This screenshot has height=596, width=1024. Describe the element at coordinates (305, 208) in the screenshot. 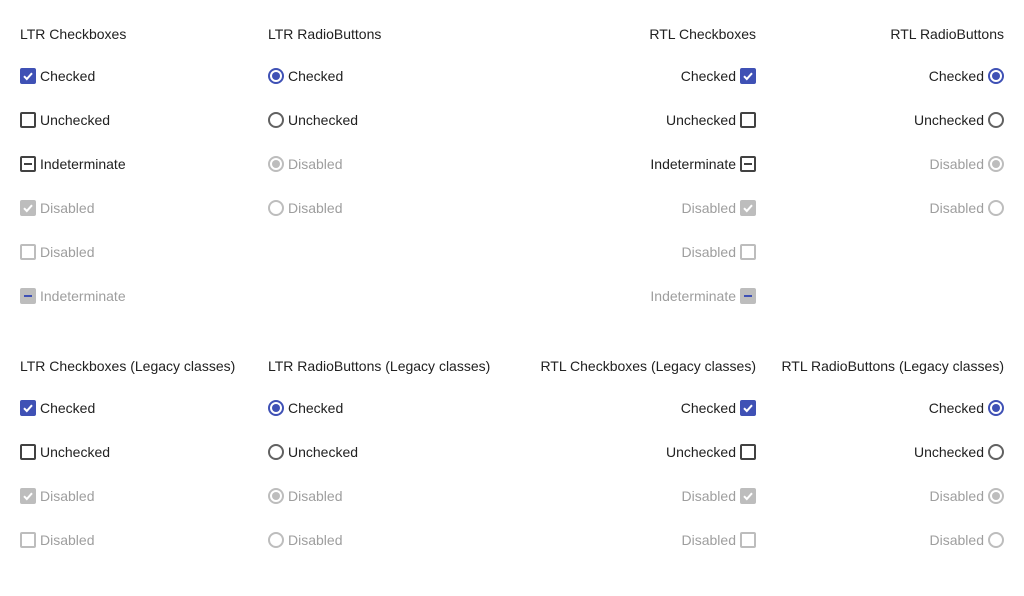

I see `radio-button-unchecked-disabled: Disabled` at that location.